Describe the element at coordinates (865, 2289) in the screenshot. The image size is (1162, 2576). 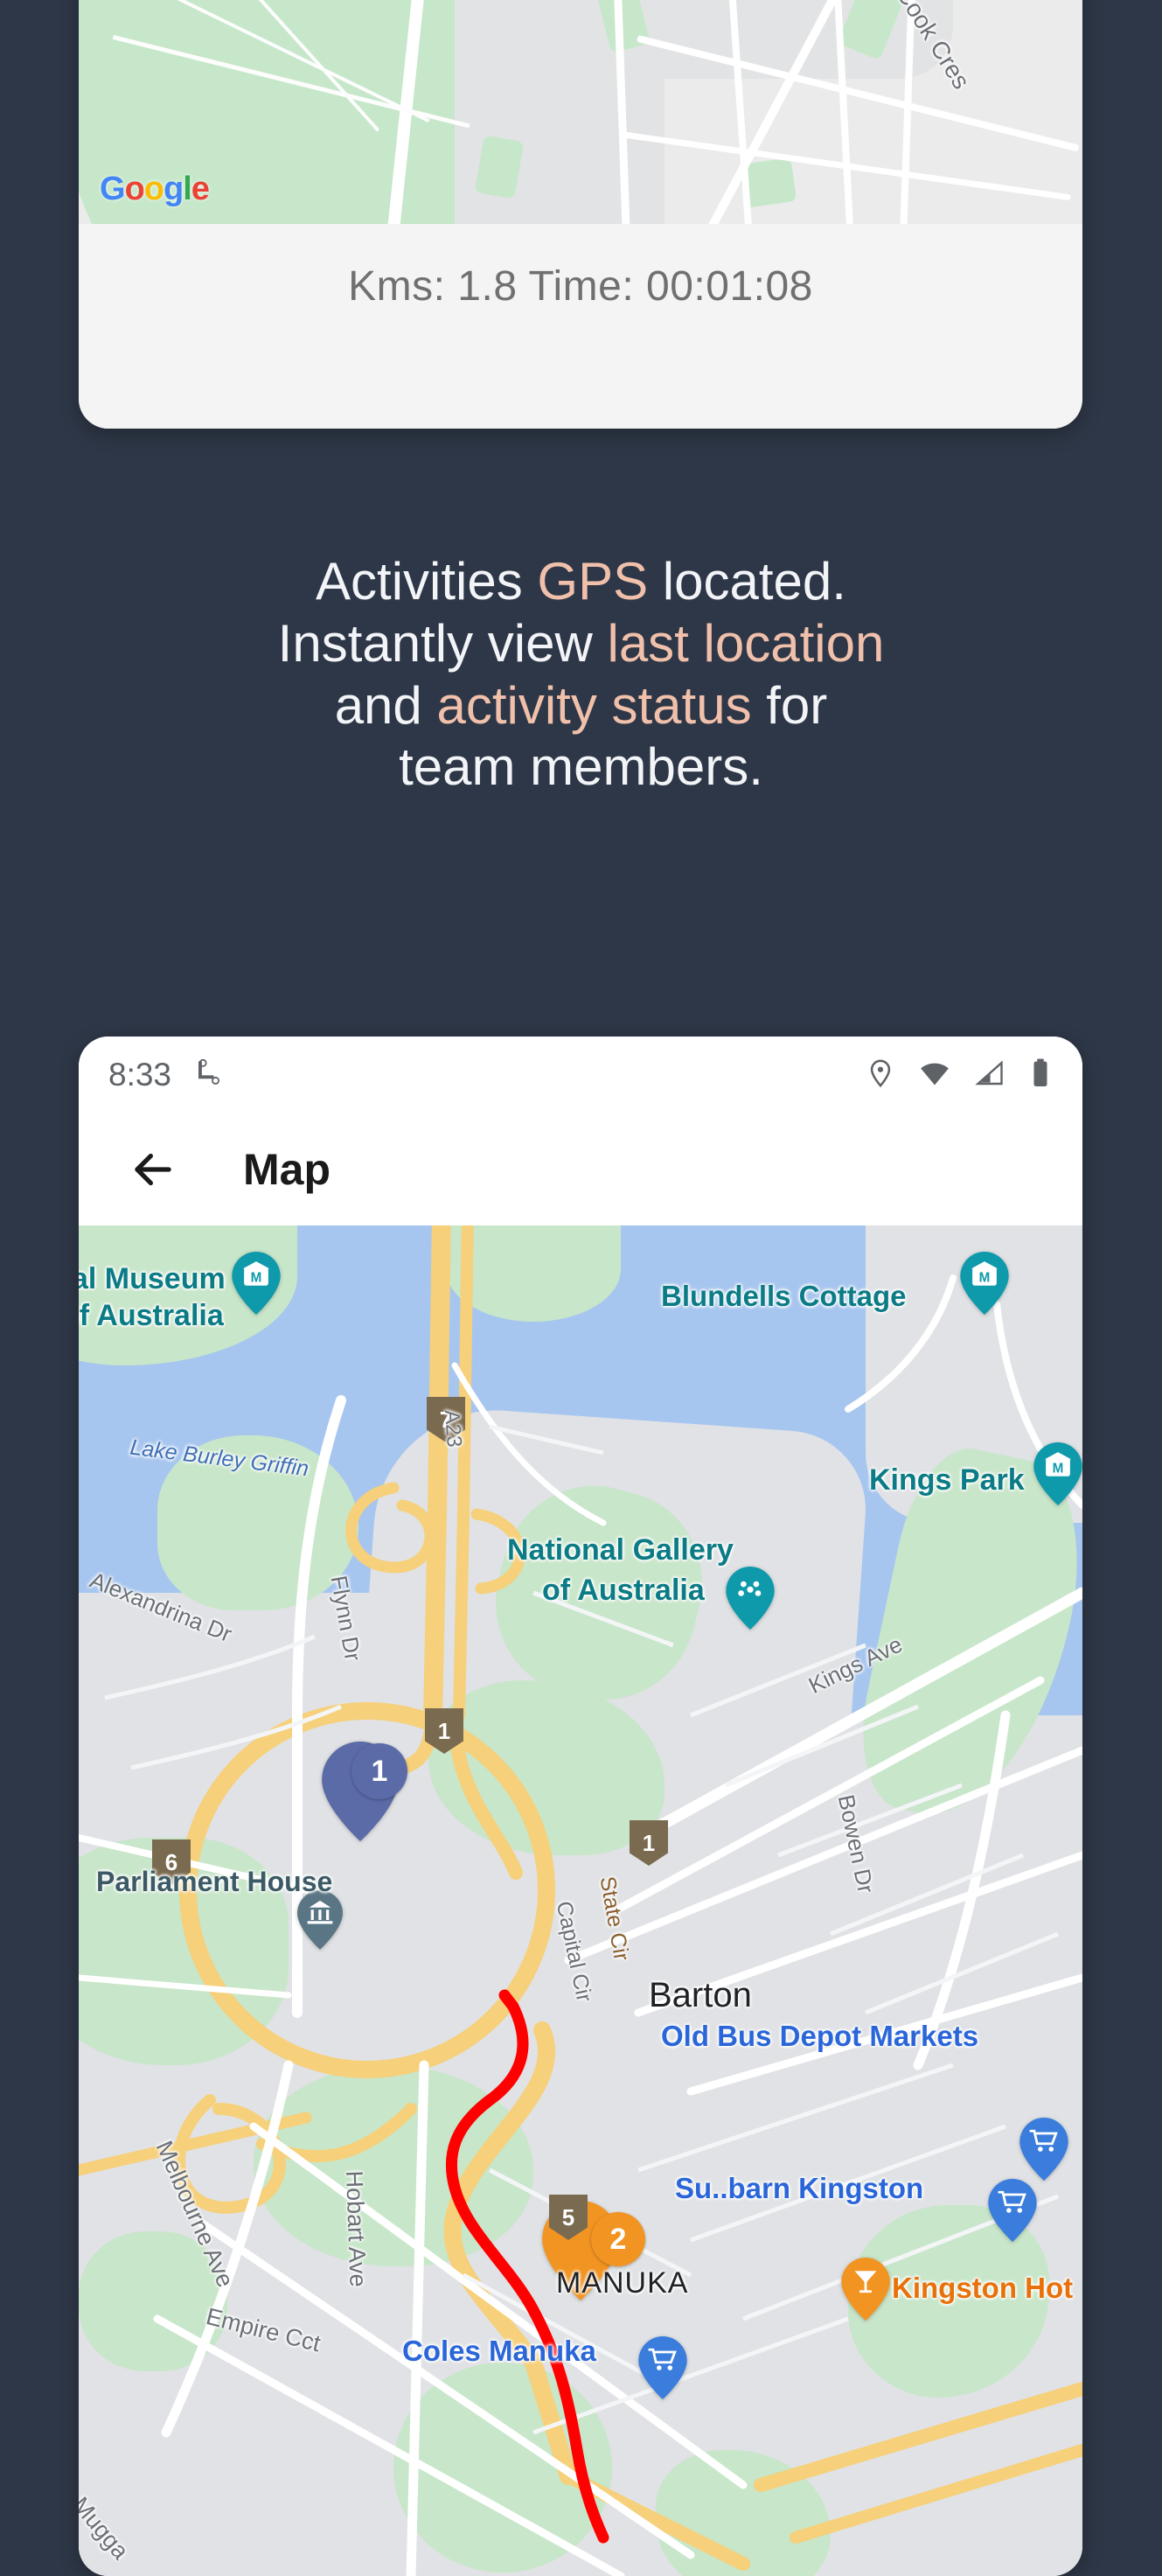
I see `bar-pin` at that location.